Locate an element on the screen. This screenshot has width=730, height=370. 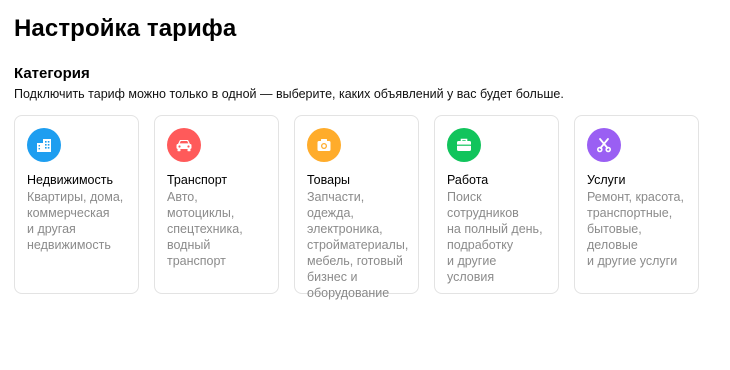
page-title: Настройка тарифа is located at coordinates (125, 28).